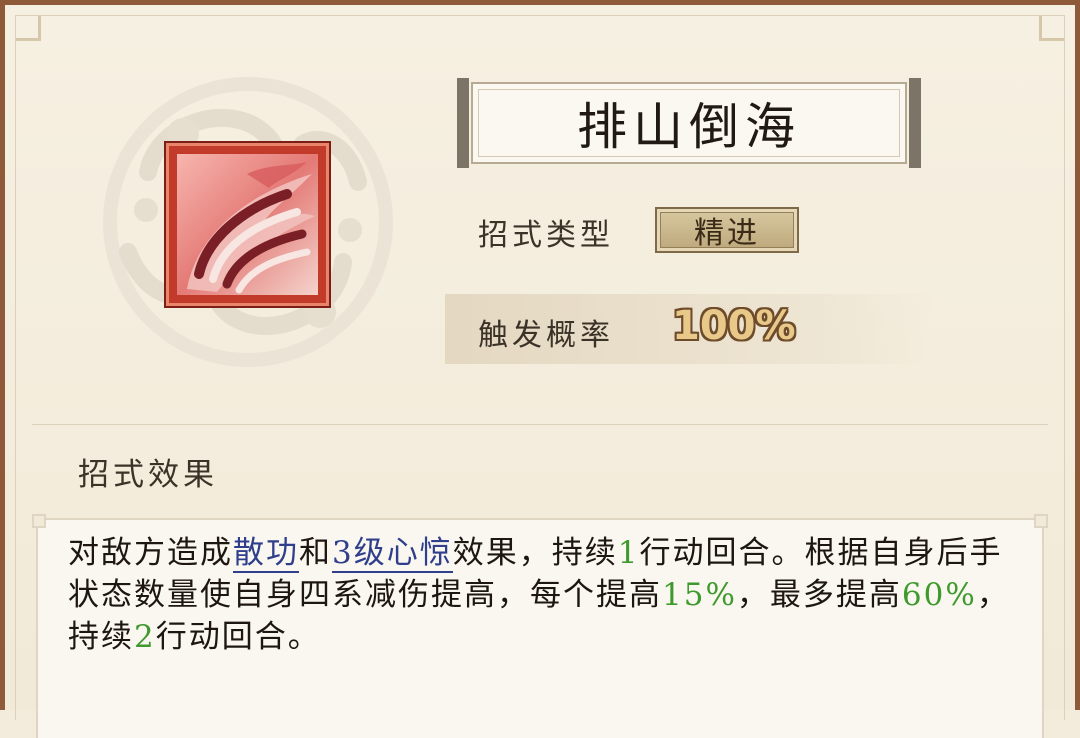 The height and width of the screenshot is (738, 1080). I want to click on desc-text: 行动回合。, so click(238, 637).